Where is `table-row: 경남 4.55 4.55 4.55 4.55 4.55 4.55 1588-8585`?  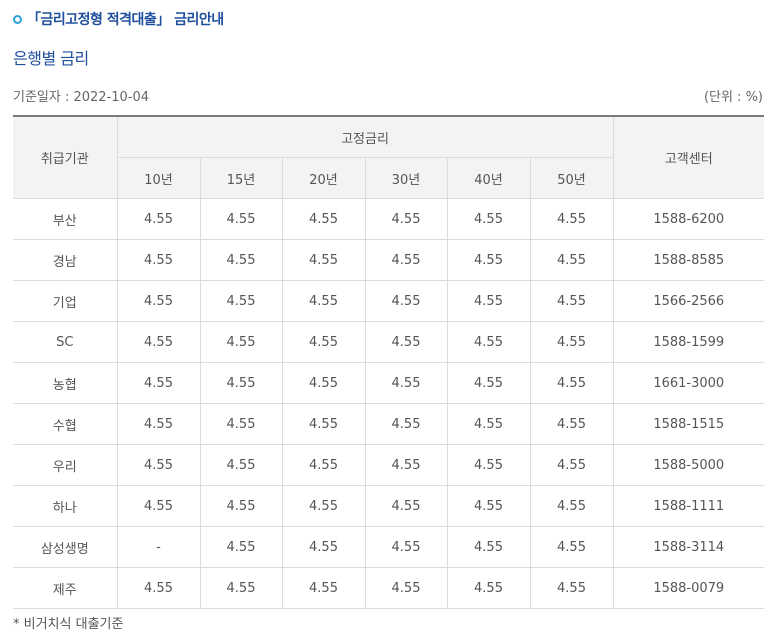
table-row: 경남 4.55 4.55 4.55 4.55 4.55 4.55 1588-8585 is located at coordinates (388, 260).